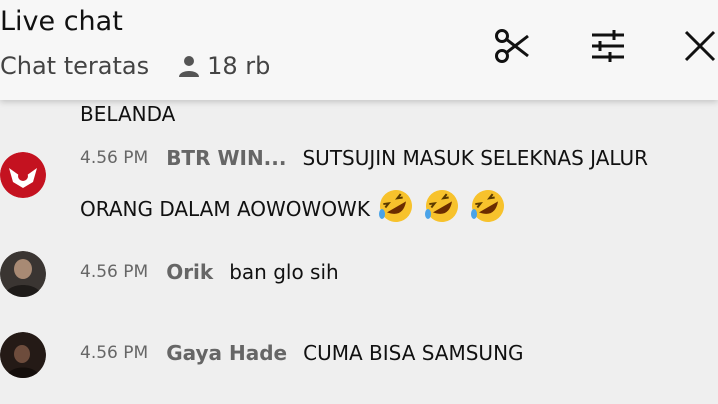  I want to click on scissors-icon, so click(512, 46).